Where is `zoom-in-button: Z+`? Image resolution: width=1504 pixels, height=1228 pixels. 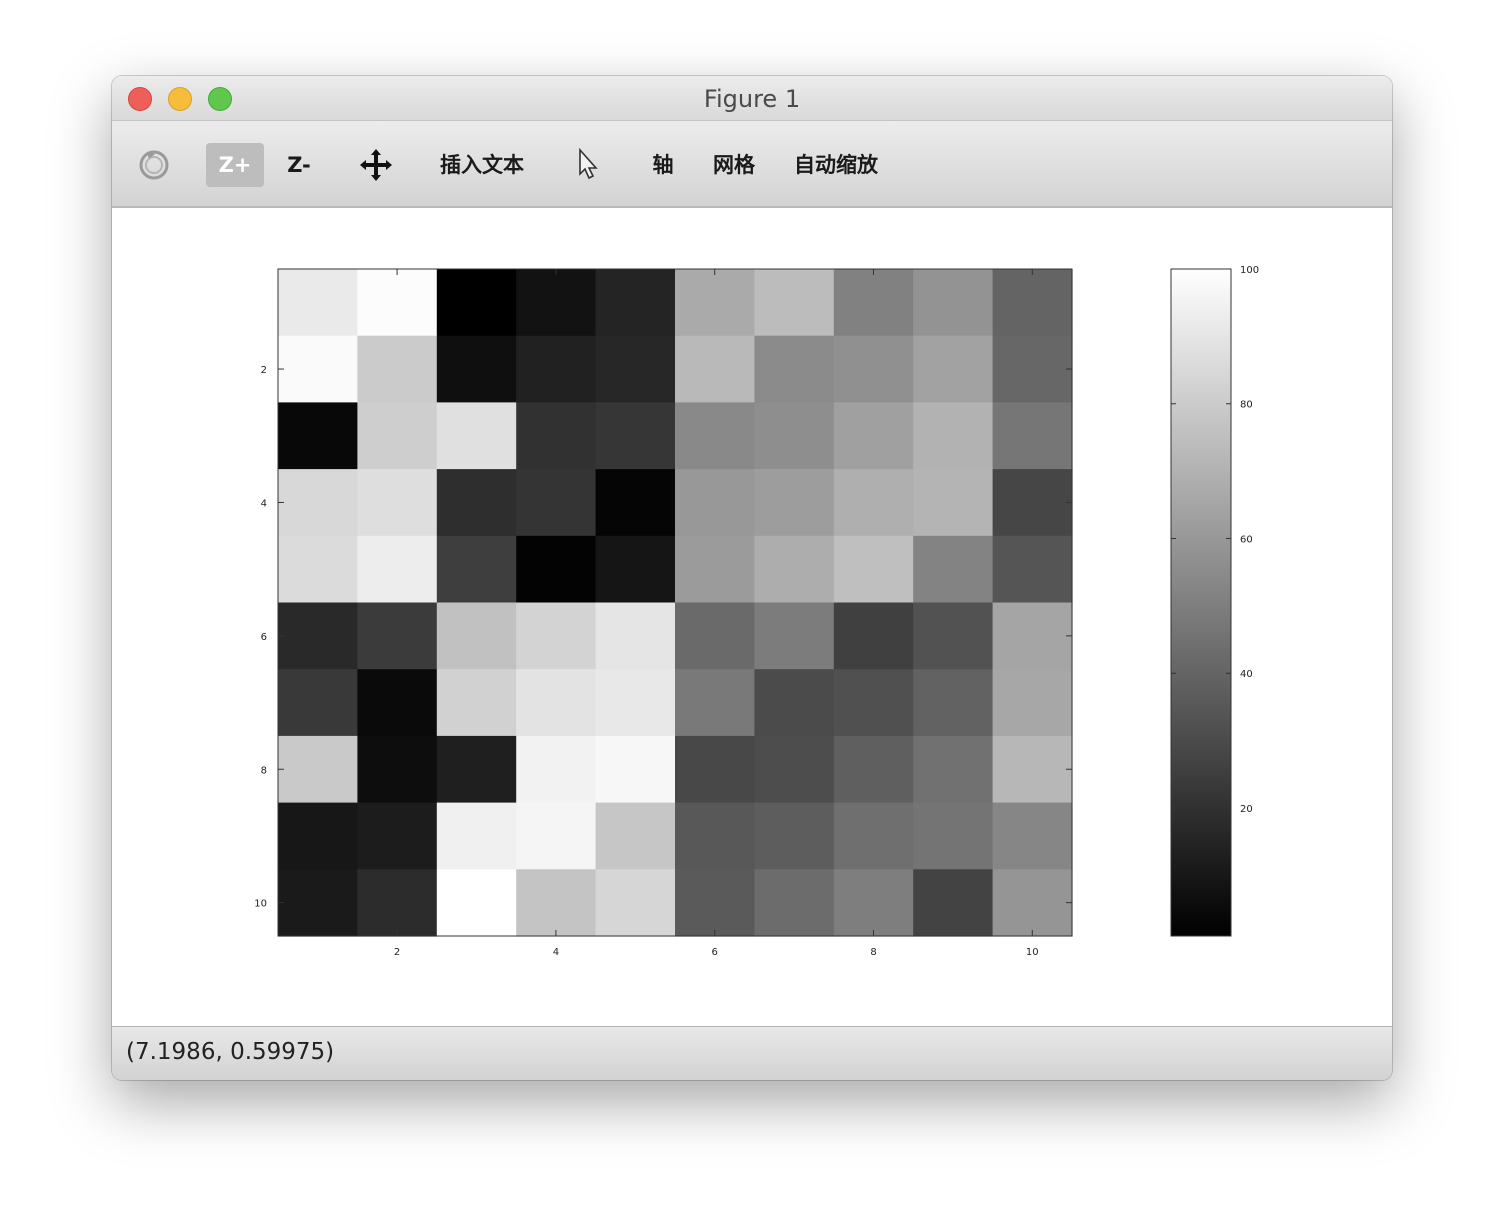
zoom-in-button: Z+ is located at coordinates (235, 165).